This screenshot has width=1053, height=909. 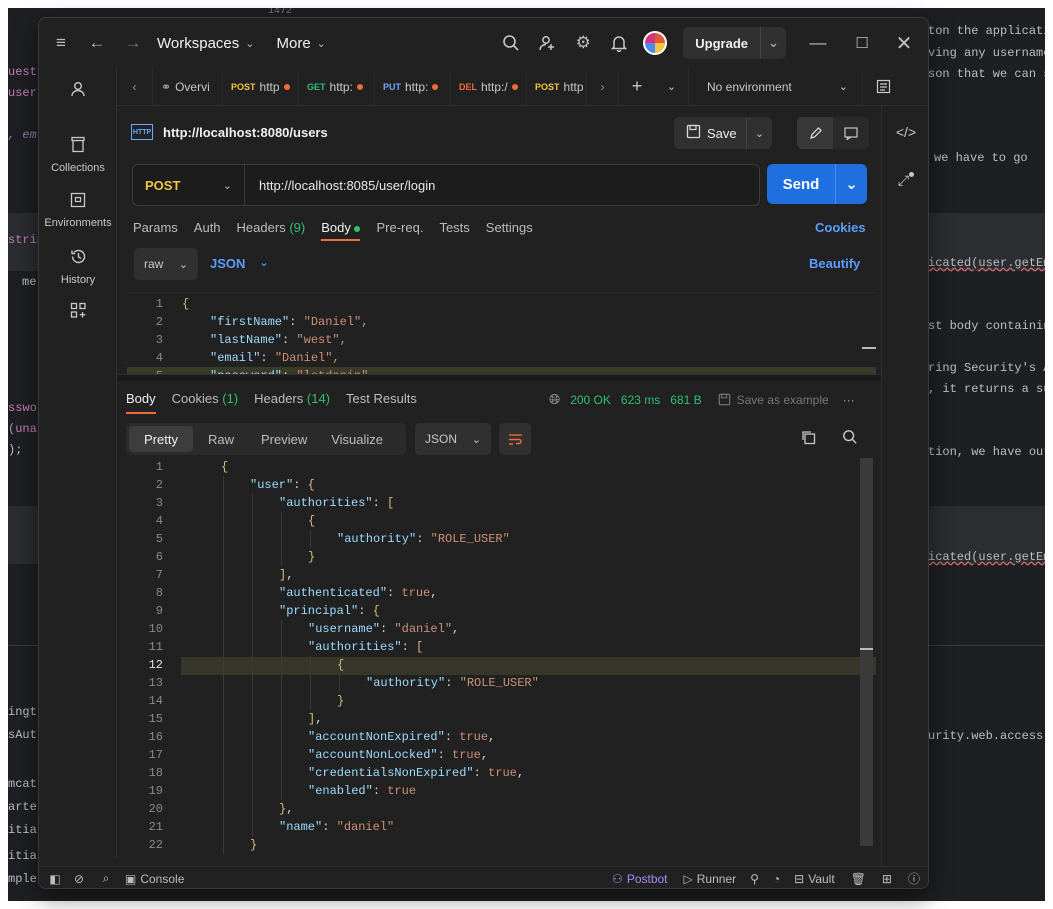 What do you see at coordinates (189, 185) in the screenshot?
I see `method-selector: POST ⌄` at bounding box center [189, 185].